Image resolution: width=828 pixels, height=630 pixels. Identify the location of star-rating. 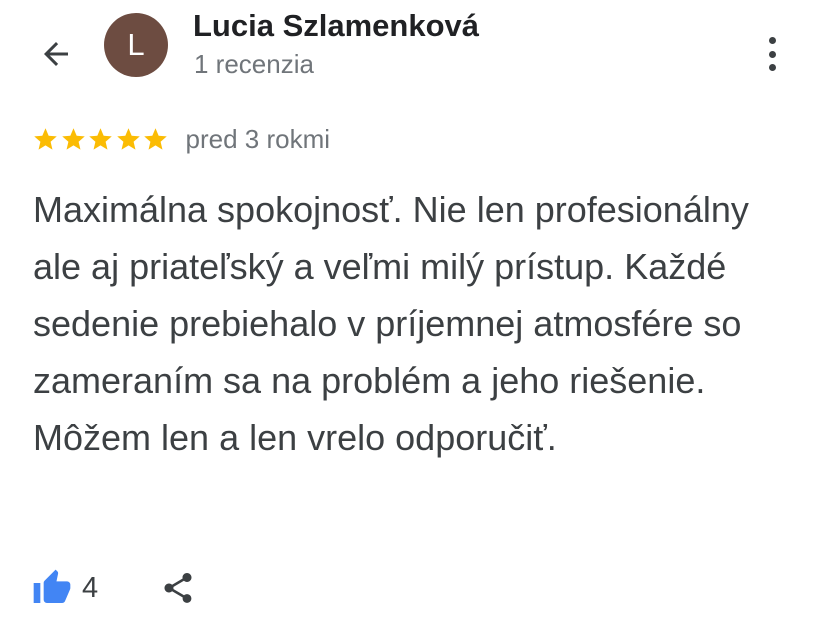
(101, 139).